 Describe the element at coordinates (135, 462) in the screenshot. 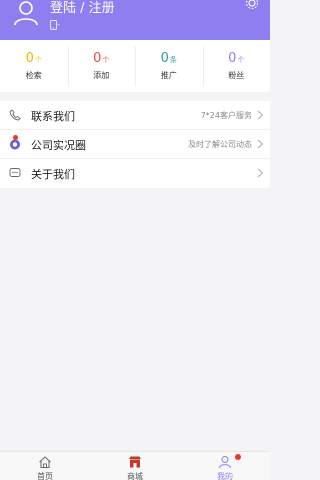

I see `shop-icon` at that location.